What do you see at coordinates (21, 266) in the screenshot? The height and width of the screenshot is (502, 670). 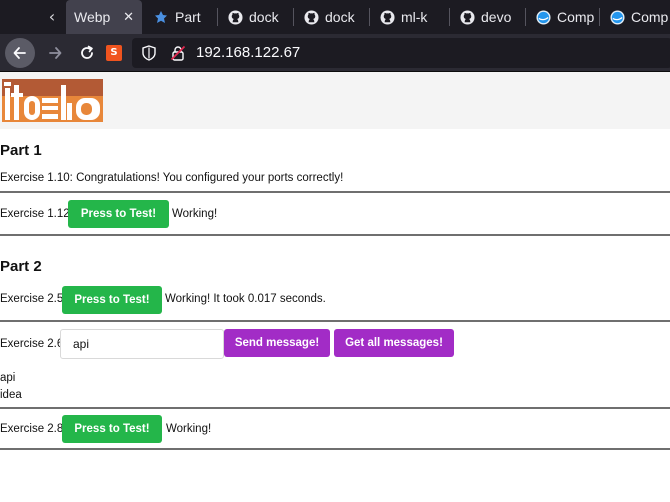 I see `part2-title: Part 2` at bounding box center [21, 266].